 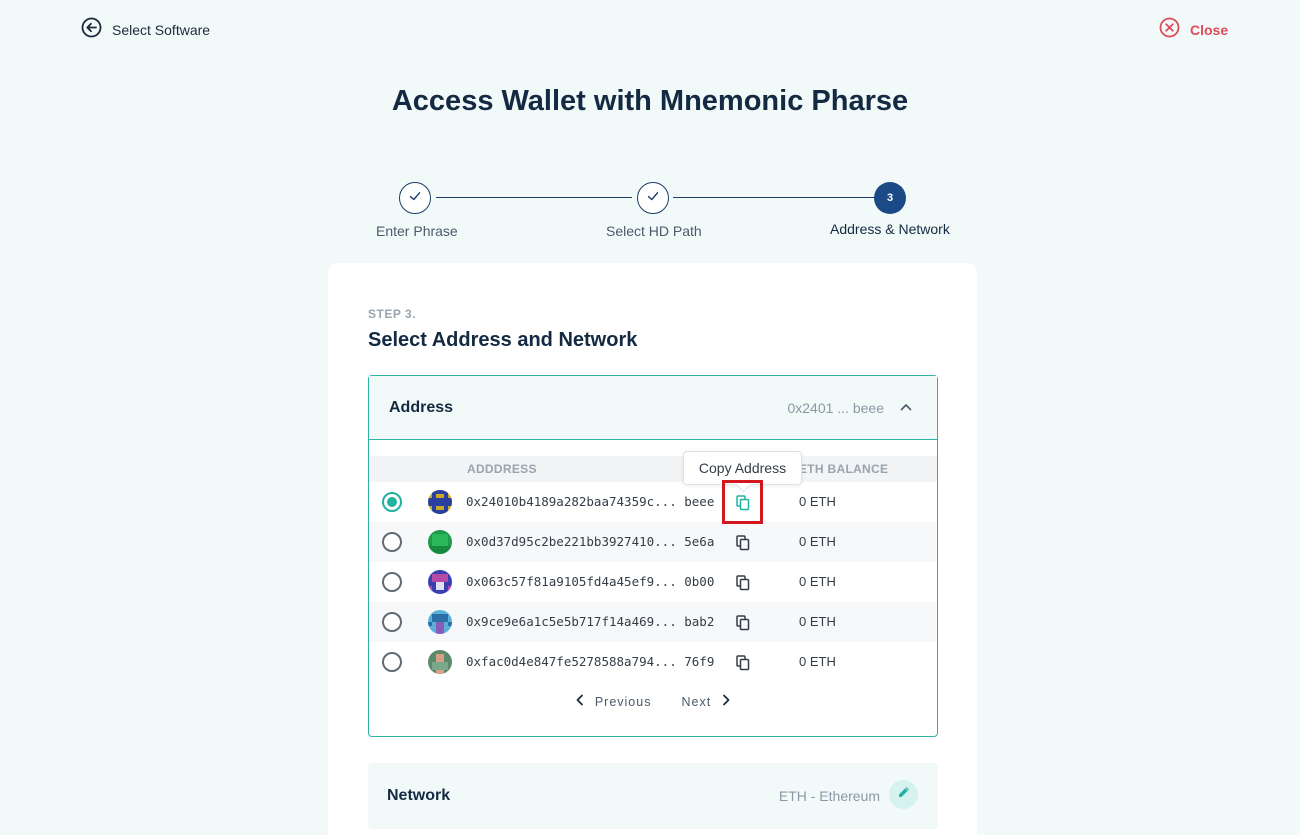 I want to click on address-row: 0xfac0d4e847fe5278588a794... 76f9 0 ETH, so click(x=653, y=662).